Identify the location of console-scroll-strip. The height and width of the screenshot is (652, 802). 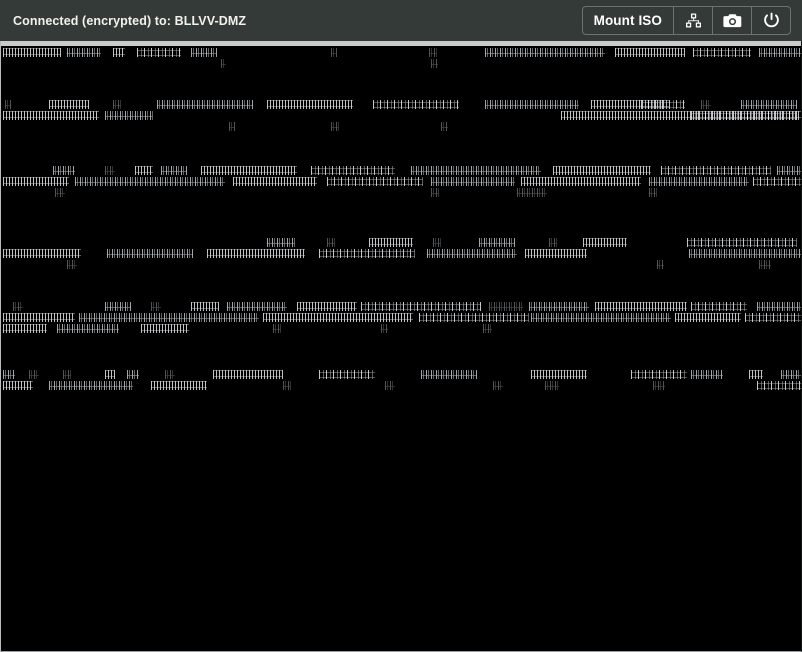
(401, 43).